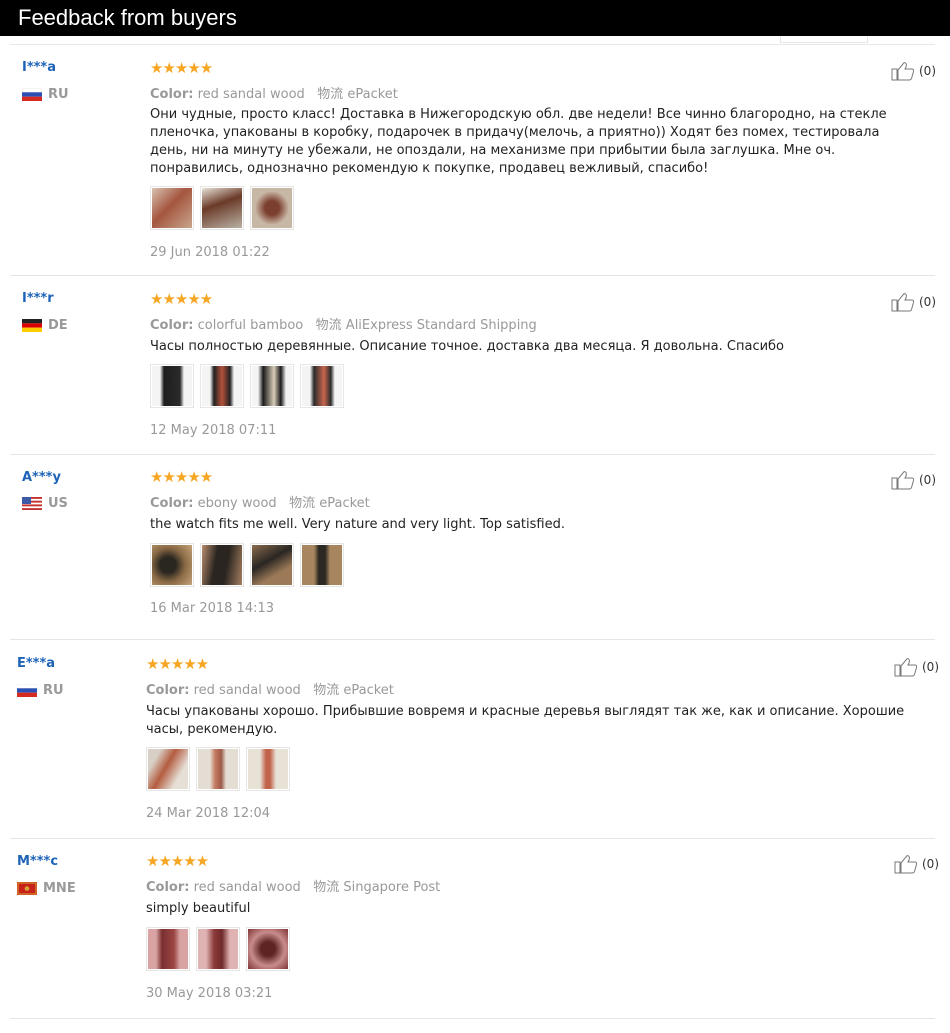  I want to click on review-text: simply beautiful, so click(198, 908).